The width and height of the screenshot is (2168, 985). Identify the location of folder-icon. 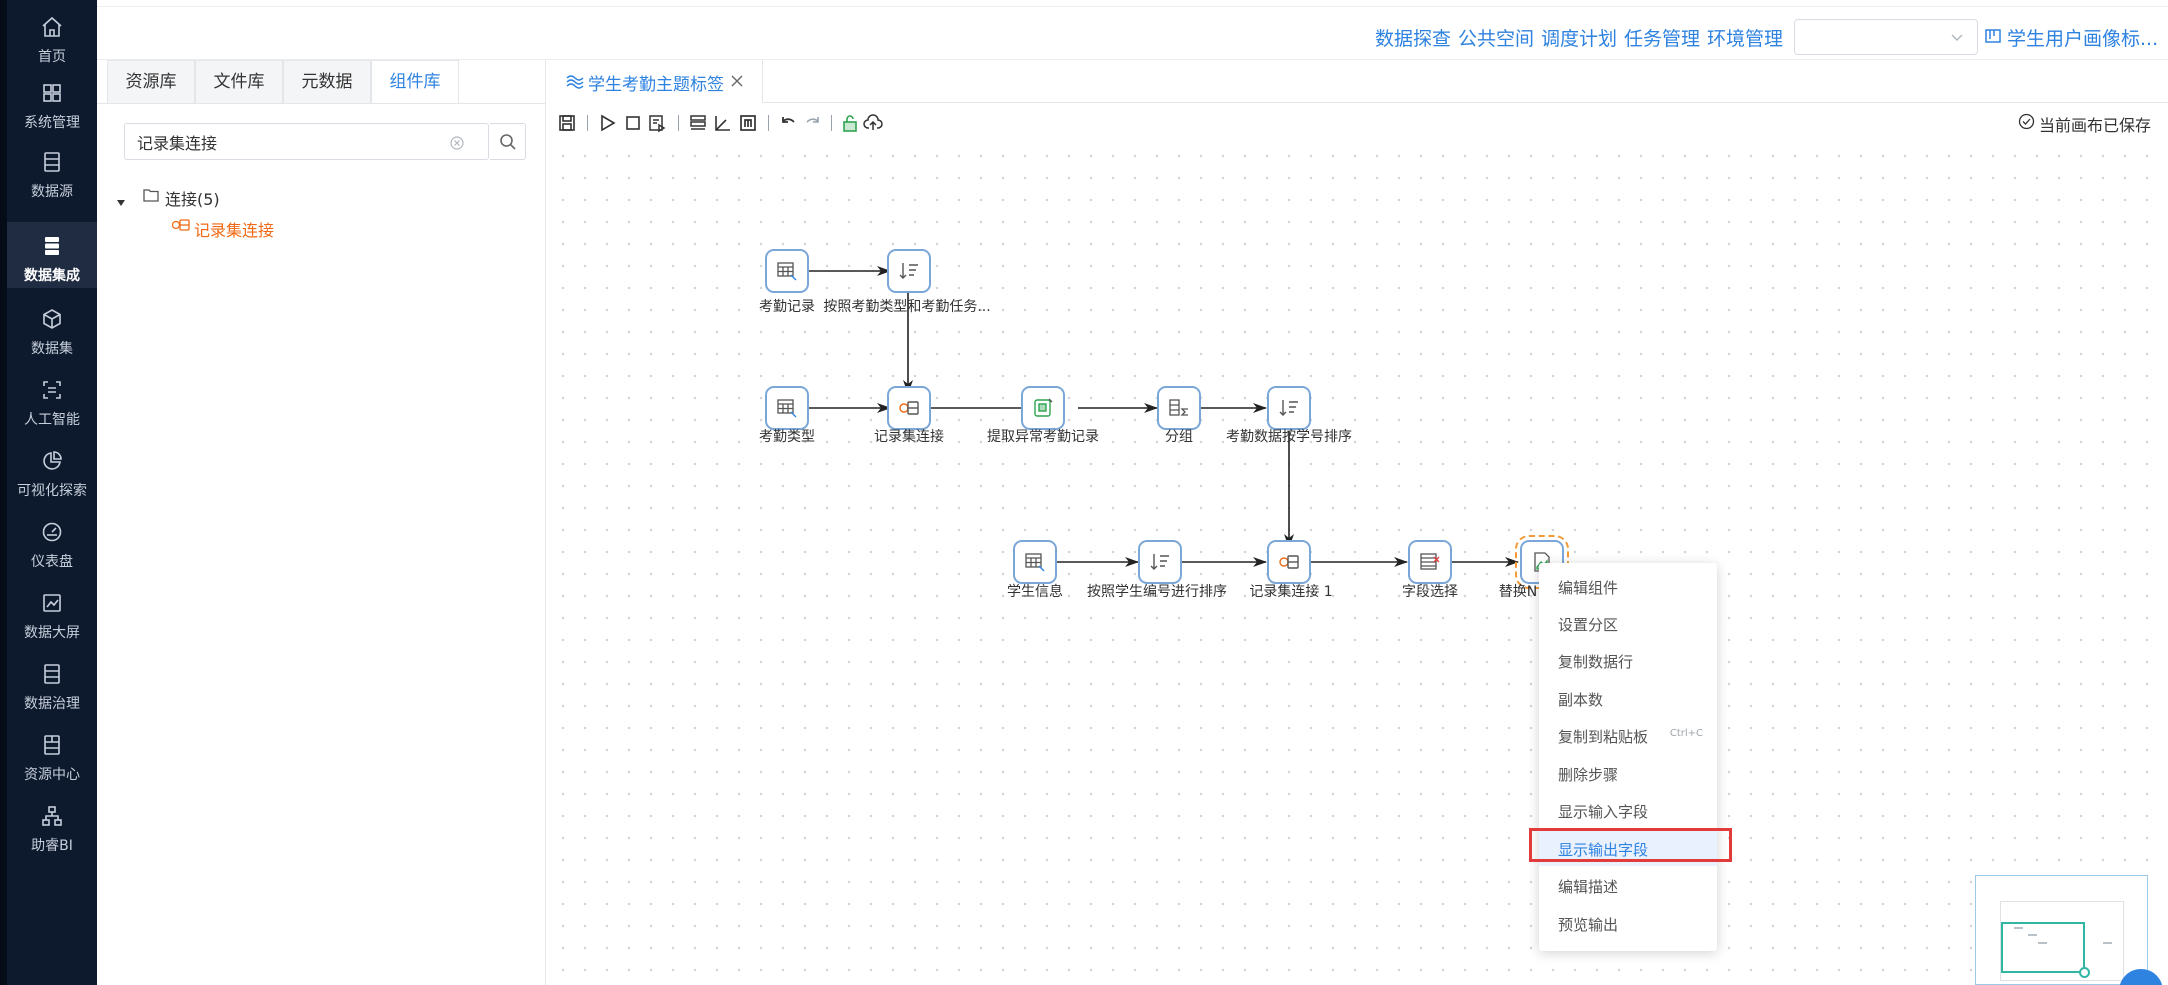
(151, 195).